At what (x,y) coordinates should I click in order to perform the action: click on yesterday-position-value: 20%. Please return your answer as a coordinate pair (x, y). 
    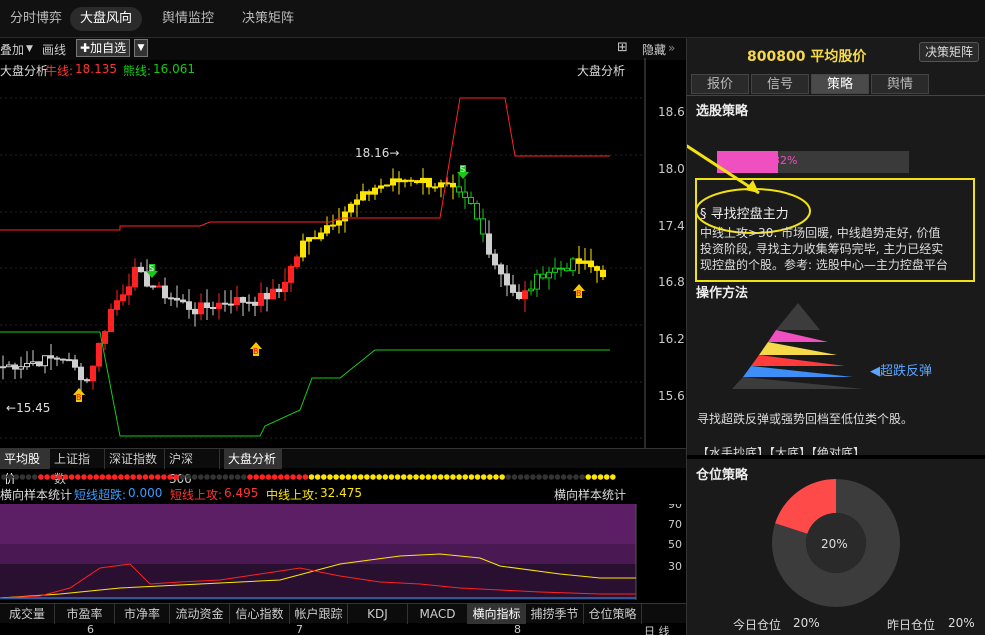
    Looking at the image, I should click on (961, 623).